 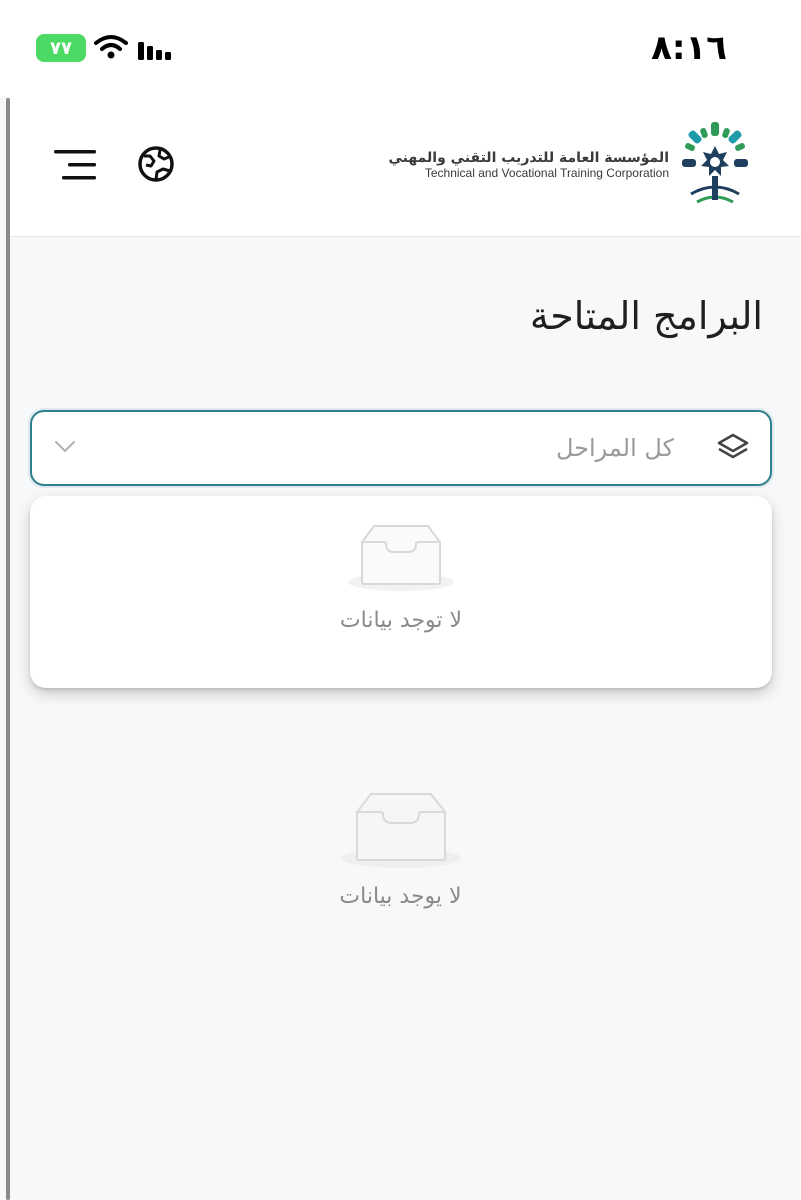 What do you see at coordinates (646, 316) in the screenshot?
I see `page-title: البرامج المتاحة` at bounding box center [646, 316].